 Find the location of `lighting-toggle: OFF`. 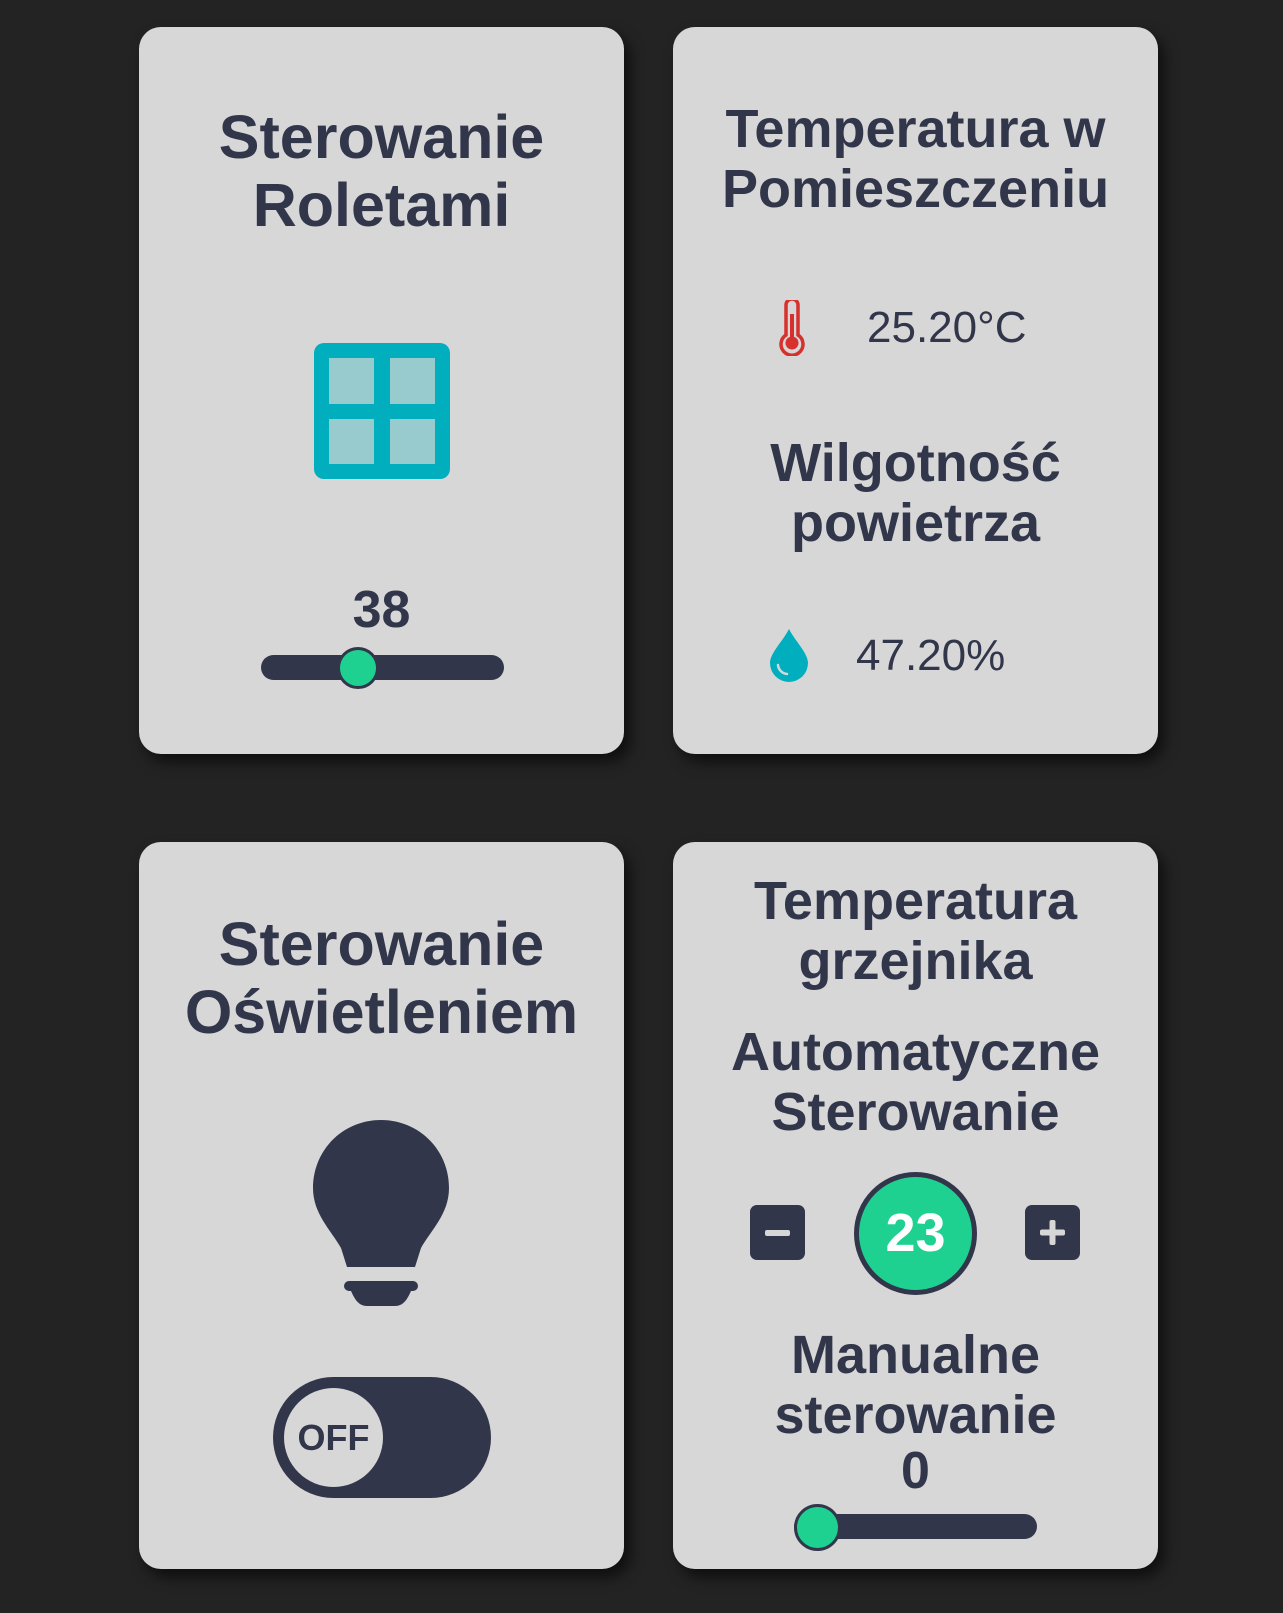

lighting-toggle: OFF is located at coordinates (382, 1437).